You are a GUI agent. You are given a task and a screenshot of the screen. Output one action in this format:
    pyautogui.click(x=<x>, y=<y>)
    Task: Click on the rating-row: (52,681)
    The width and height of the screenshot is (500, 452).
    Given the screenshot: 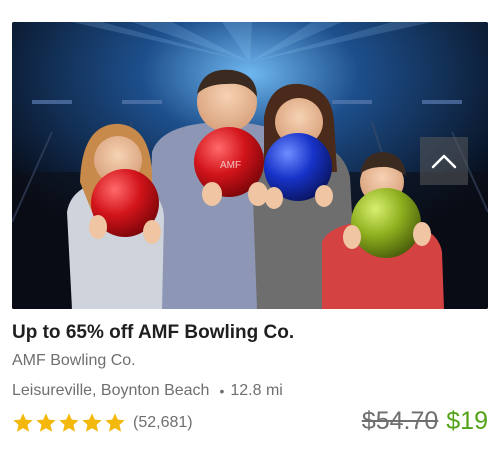 What is the action you would take?
    pyautogui.click(x=102, y=423)
    